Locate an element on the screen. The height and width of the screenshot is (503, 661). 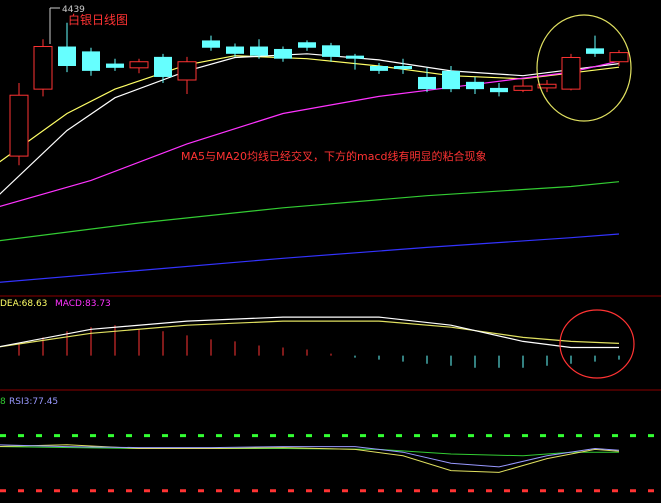
macd-value-label: MACD:83.73 is located at coordinates (83, 304).